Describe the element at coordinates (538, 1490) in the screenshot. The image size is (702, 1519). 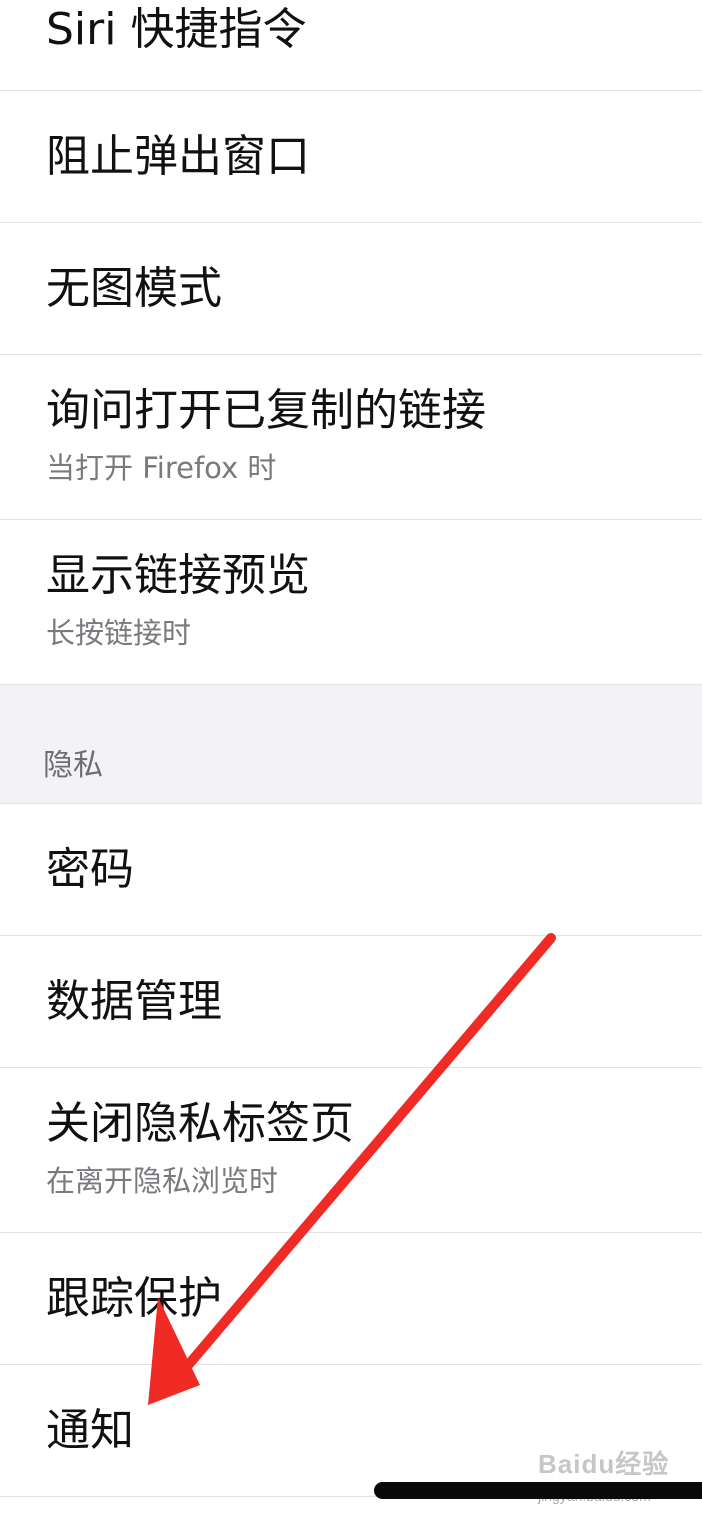
I see `home-indicator` at that location.